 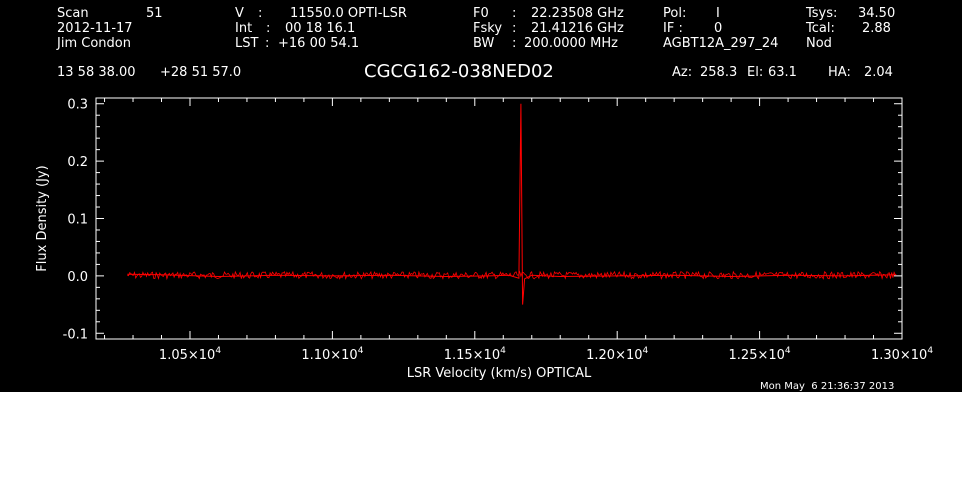 What do you see at coordinates (77, 277) in the screenshot?
I see `y-tick-label: 0.0` at bounding box center [77, 277].